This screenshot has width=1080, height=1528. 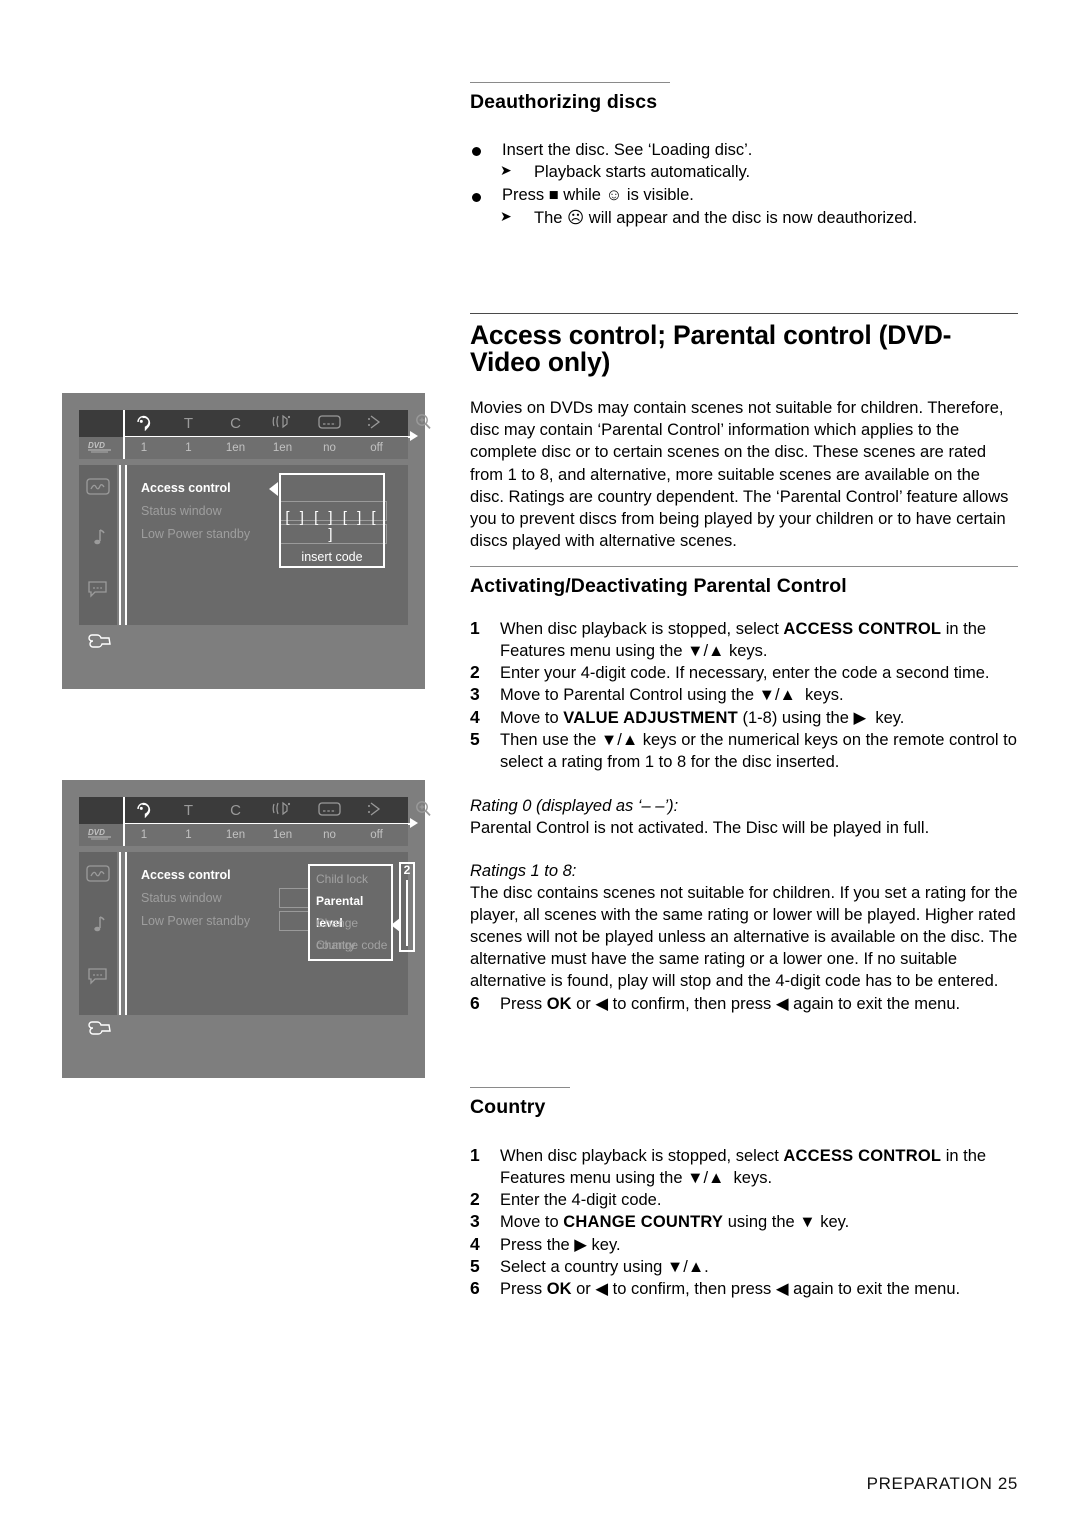 What do you see at coordinates (627, 149) in the screenshot?
I see `list-item-label: Insert the disc. See ‘Loading disc’.` at bounding box center [627, 149].